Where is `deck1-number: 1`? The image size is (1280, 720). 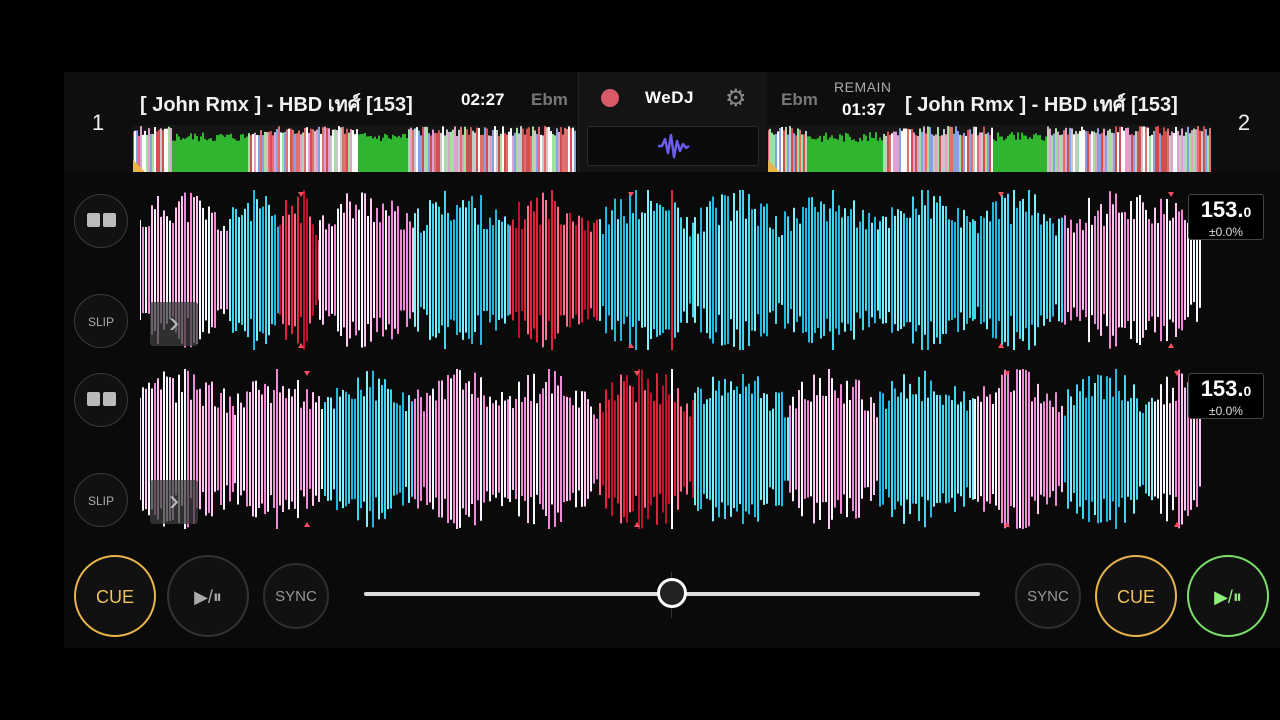 deck1-number: 1 is located at coordinates (98, 122).